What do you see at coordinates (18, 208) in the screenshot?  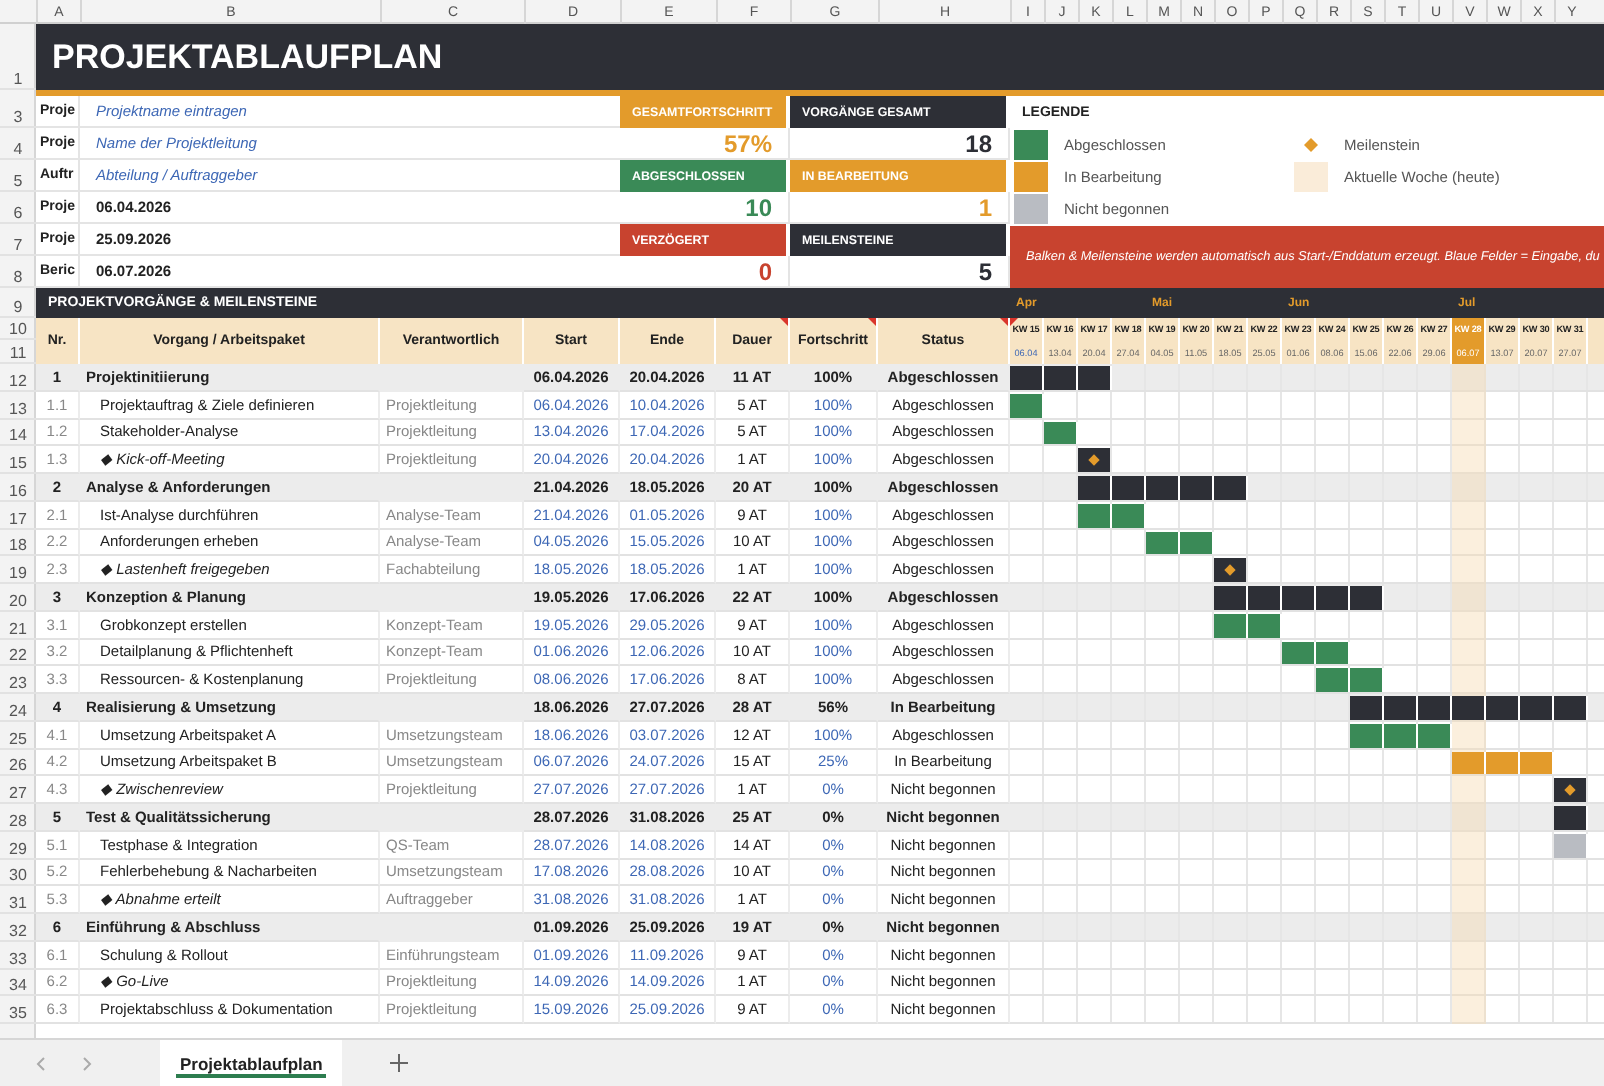 I see `row-number: 6` at bounding box center [18, 208].